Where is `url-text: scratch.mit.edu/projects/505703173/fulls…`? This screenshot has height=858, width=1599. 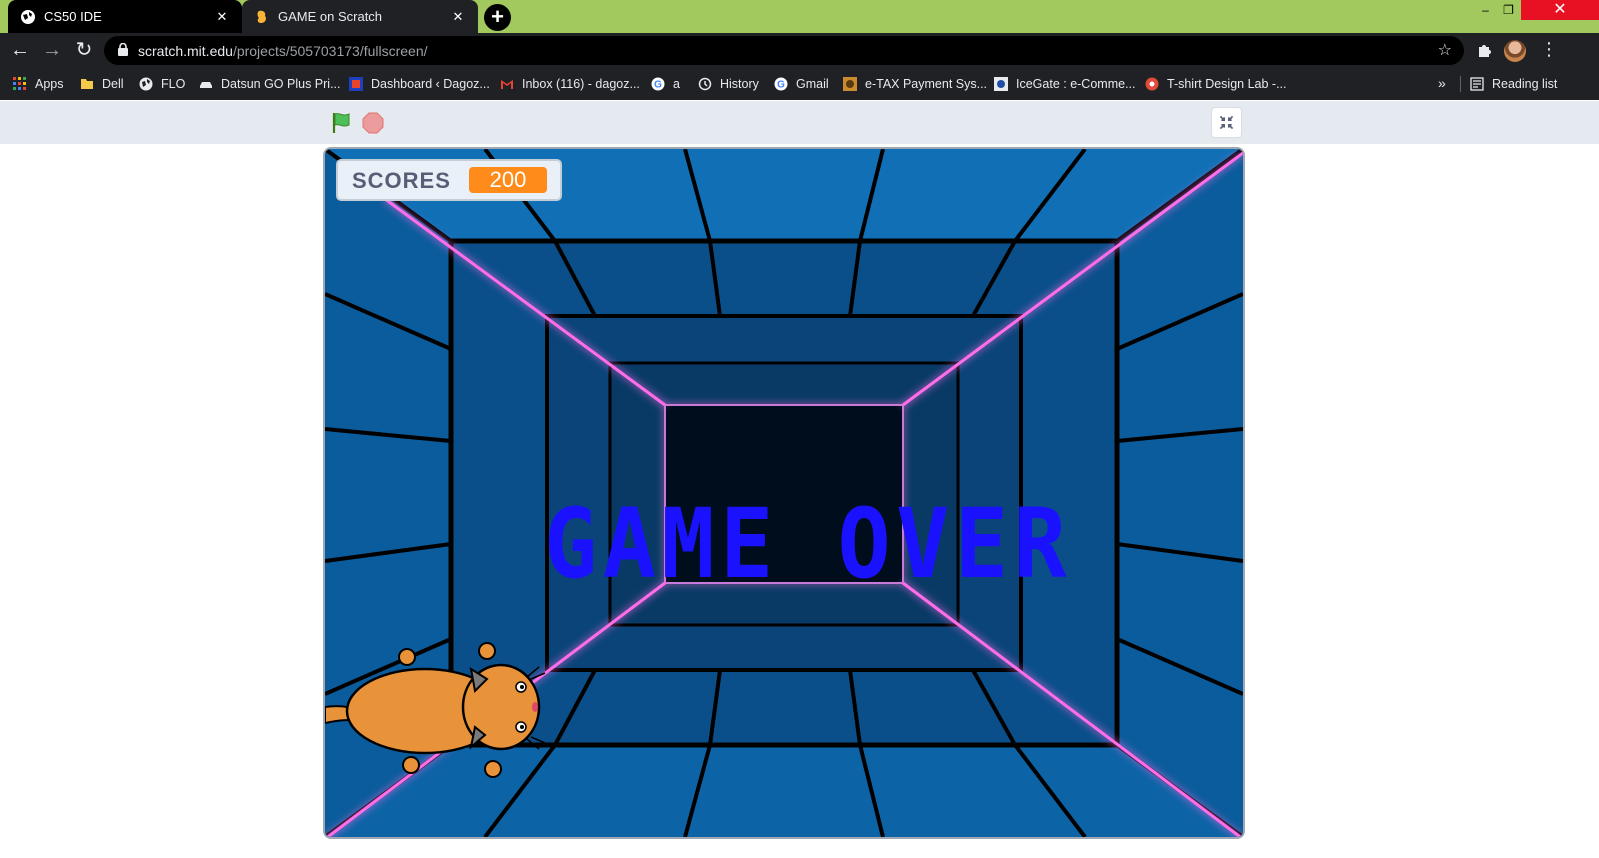
url-text: scratch.mit.edu/projects/505703173/fulls… is located at coordinates (283, 51).